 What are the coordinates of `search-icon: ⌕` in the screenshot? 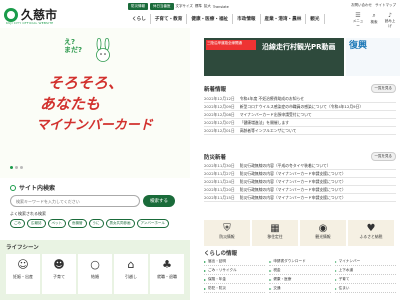 It's located at (374, 15).